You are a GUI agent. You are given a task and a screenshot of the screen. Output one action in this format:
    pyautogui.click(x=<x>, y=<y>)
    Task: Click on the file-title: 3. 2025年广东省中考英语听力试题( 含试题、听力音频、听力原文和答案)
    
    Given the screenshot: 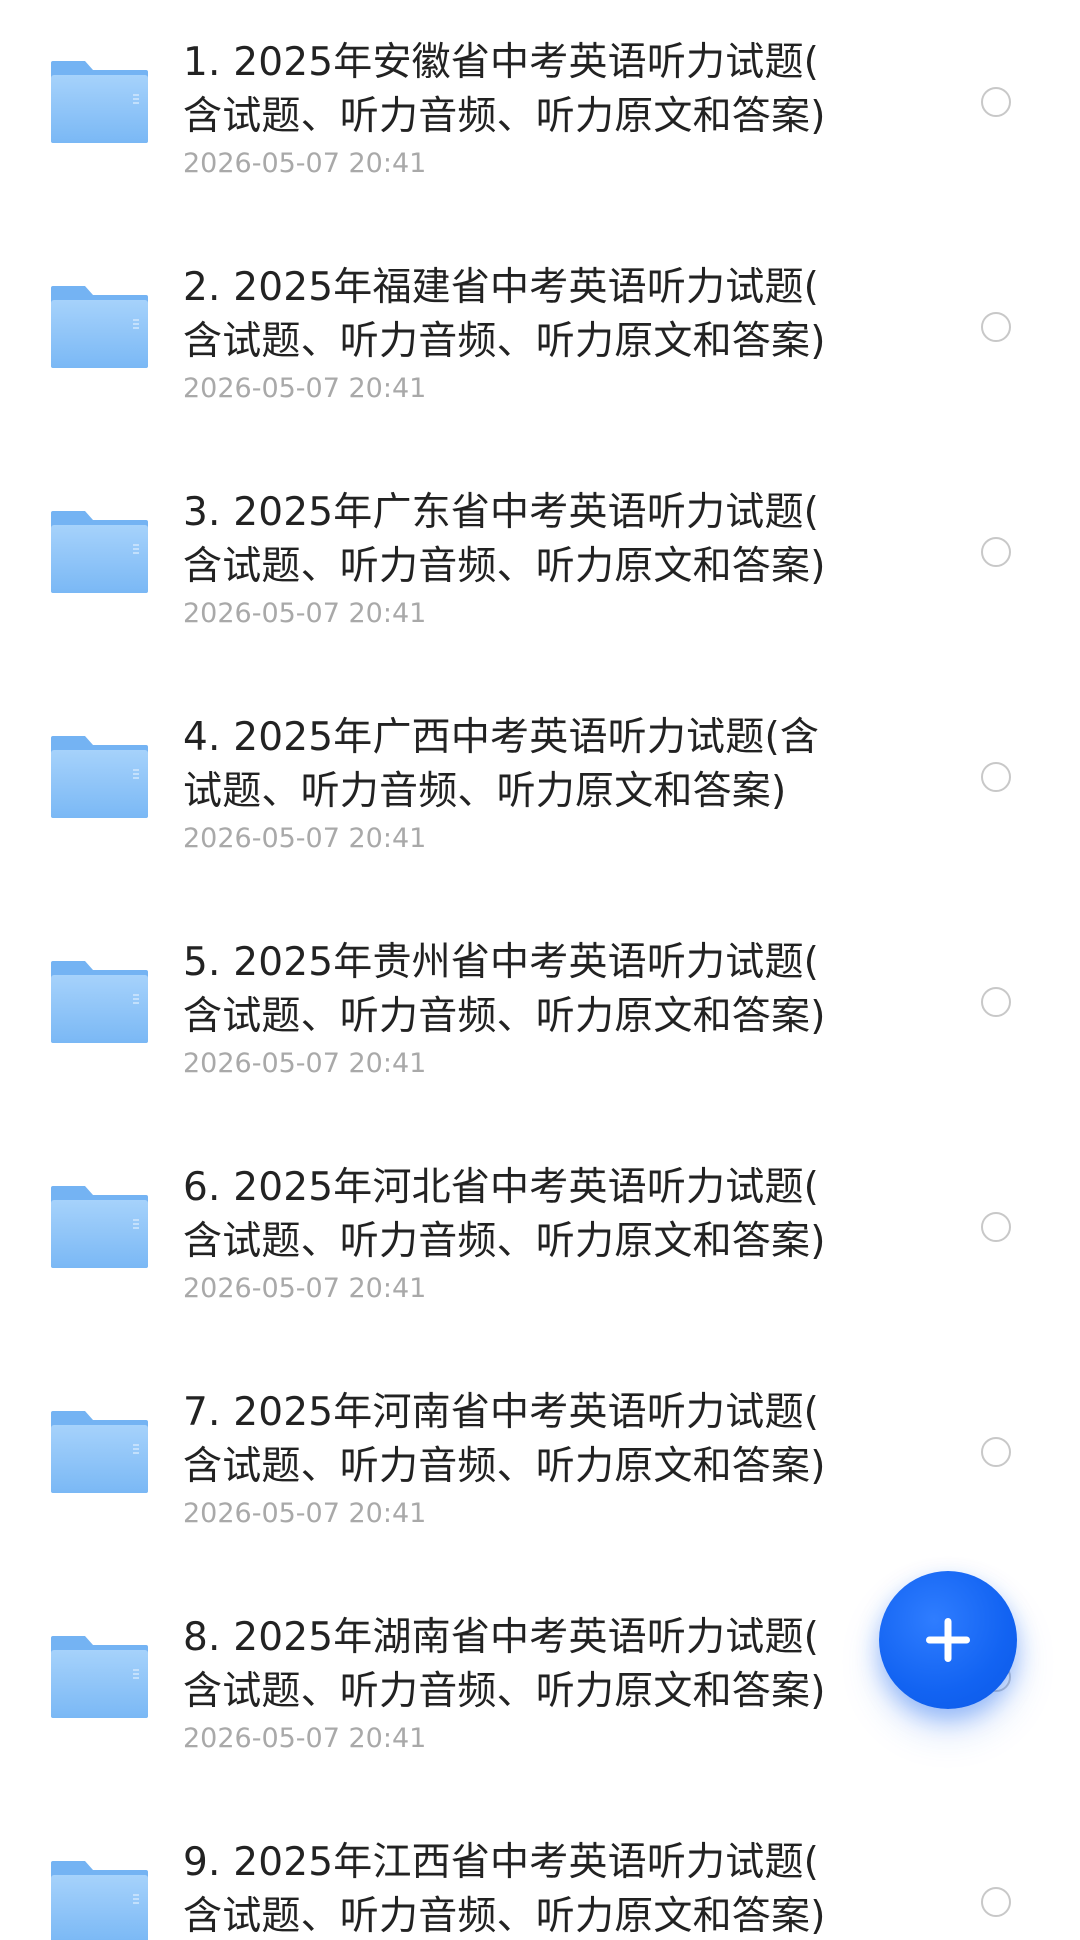 What is the action you would take?
    pyautogui.click(x=543, y=540)
    